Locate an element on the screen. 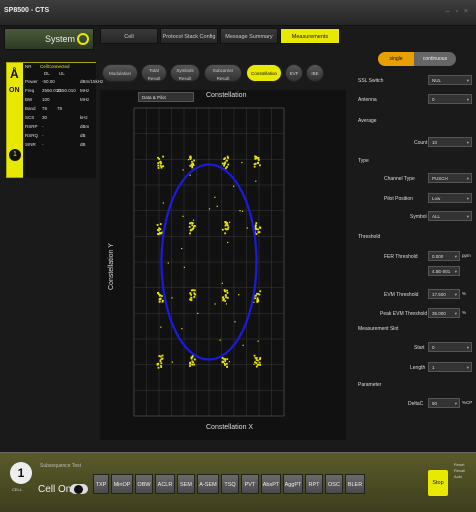 The image size is (476, 512). ssl-switch-dropdown: NUL is located at coordinates (450, 80).